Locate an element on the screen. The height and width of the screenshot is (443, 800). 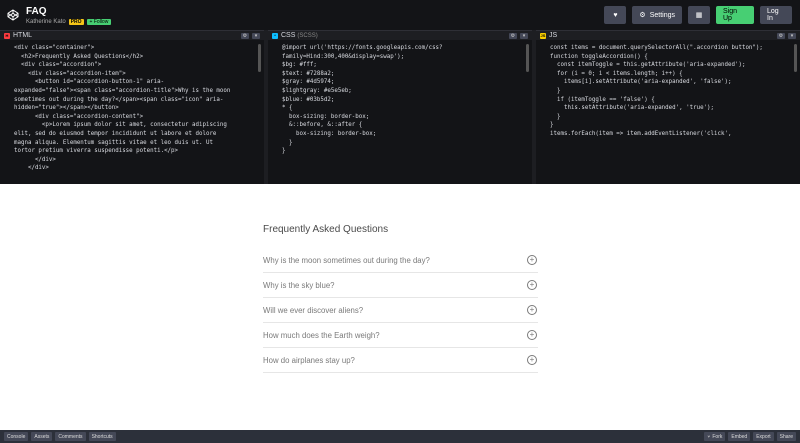
code-line: &::before, &::after { is located at coordinates (322, 125).